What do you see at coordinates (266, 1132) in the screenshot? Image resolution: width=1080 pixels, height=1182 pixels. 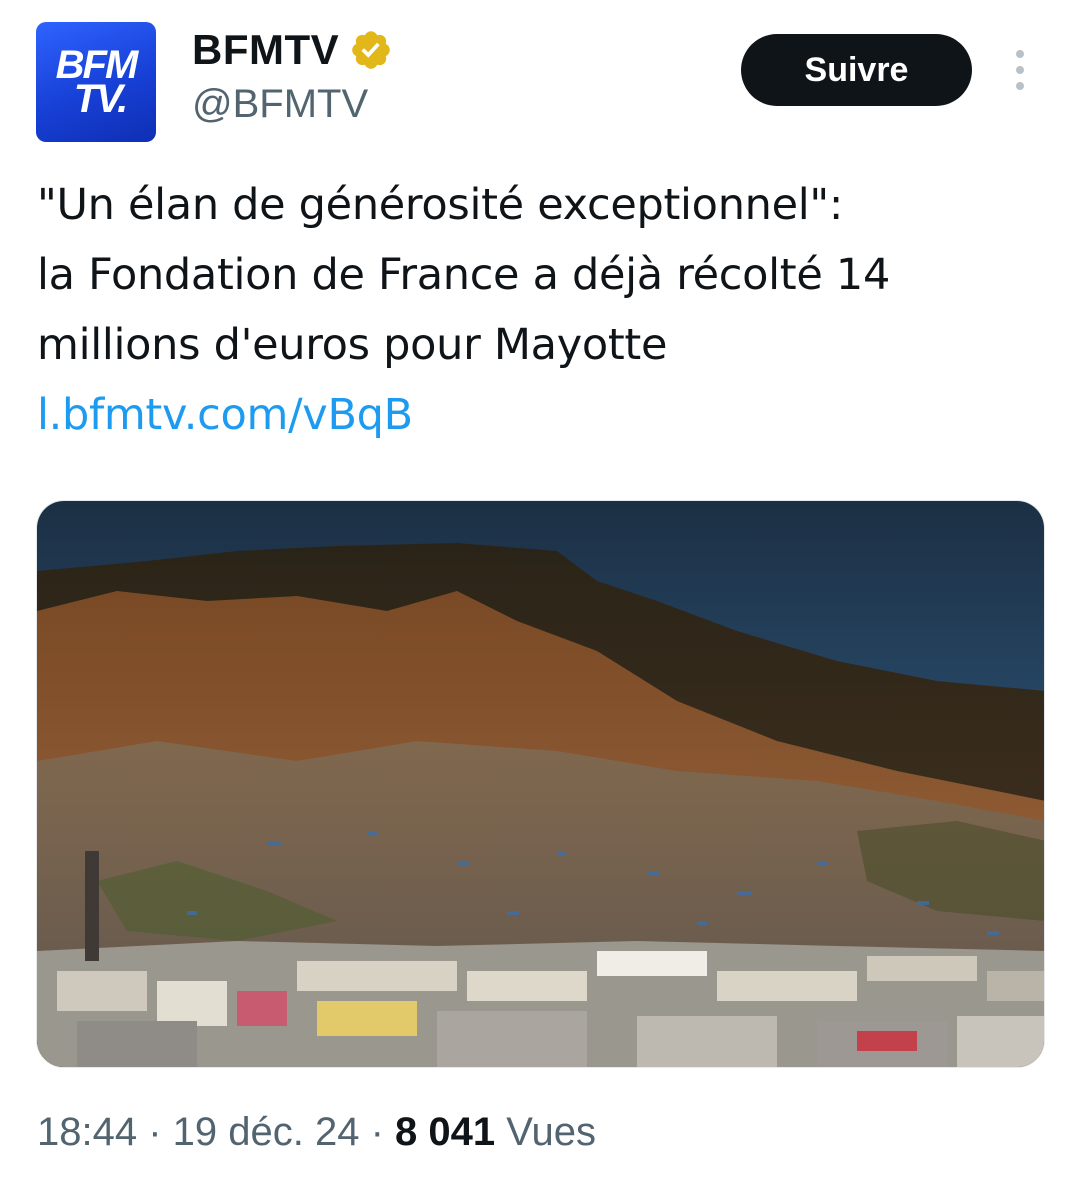 I see `tweet-date: 19 déc. 24` at bounding box center [266, 1132].